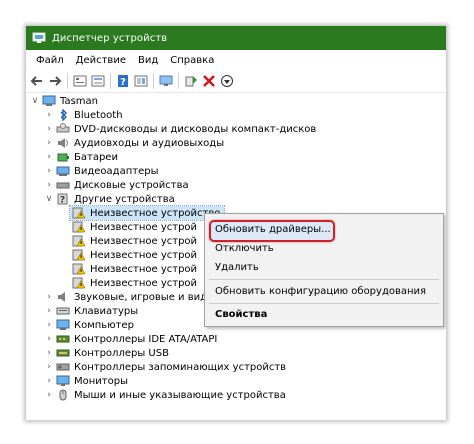 The height and width of the screenshot is (444, 474). I want to click on context-menu-properties: Свойства, so click(241, 314).